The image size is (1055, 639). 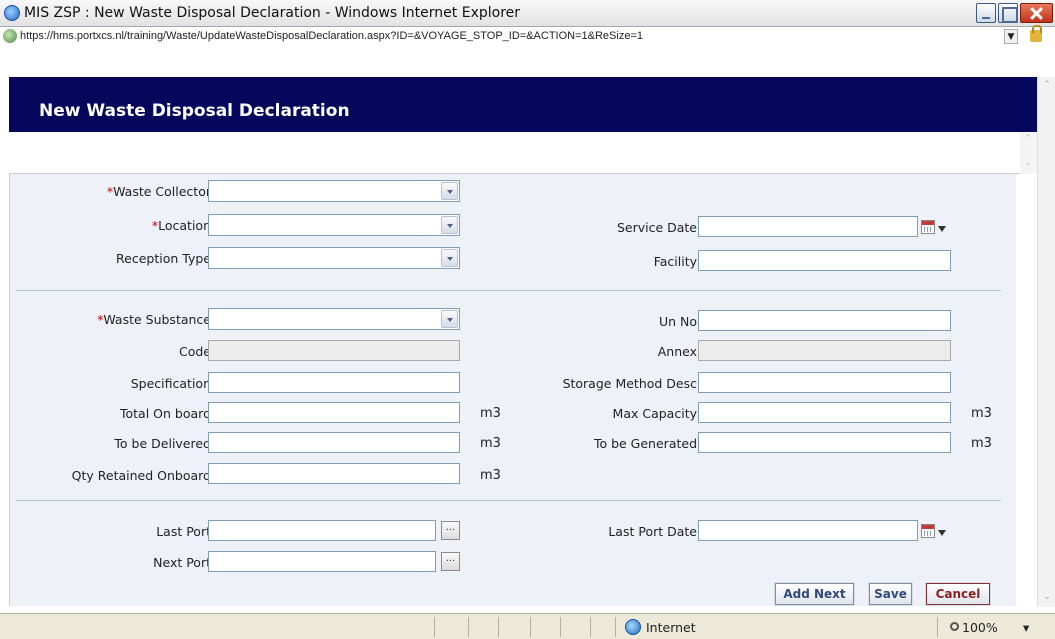 I want to click on last-port-input, so click(x=322, y=530).